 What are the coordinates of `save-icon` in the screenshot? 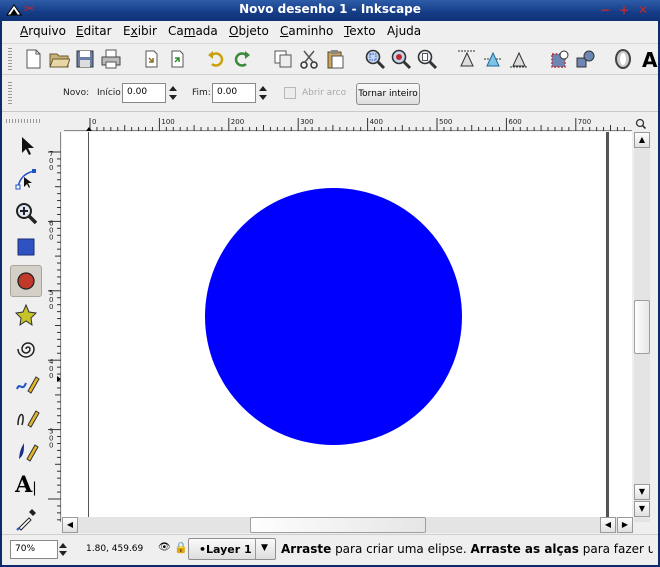 It's located at (85, 59).